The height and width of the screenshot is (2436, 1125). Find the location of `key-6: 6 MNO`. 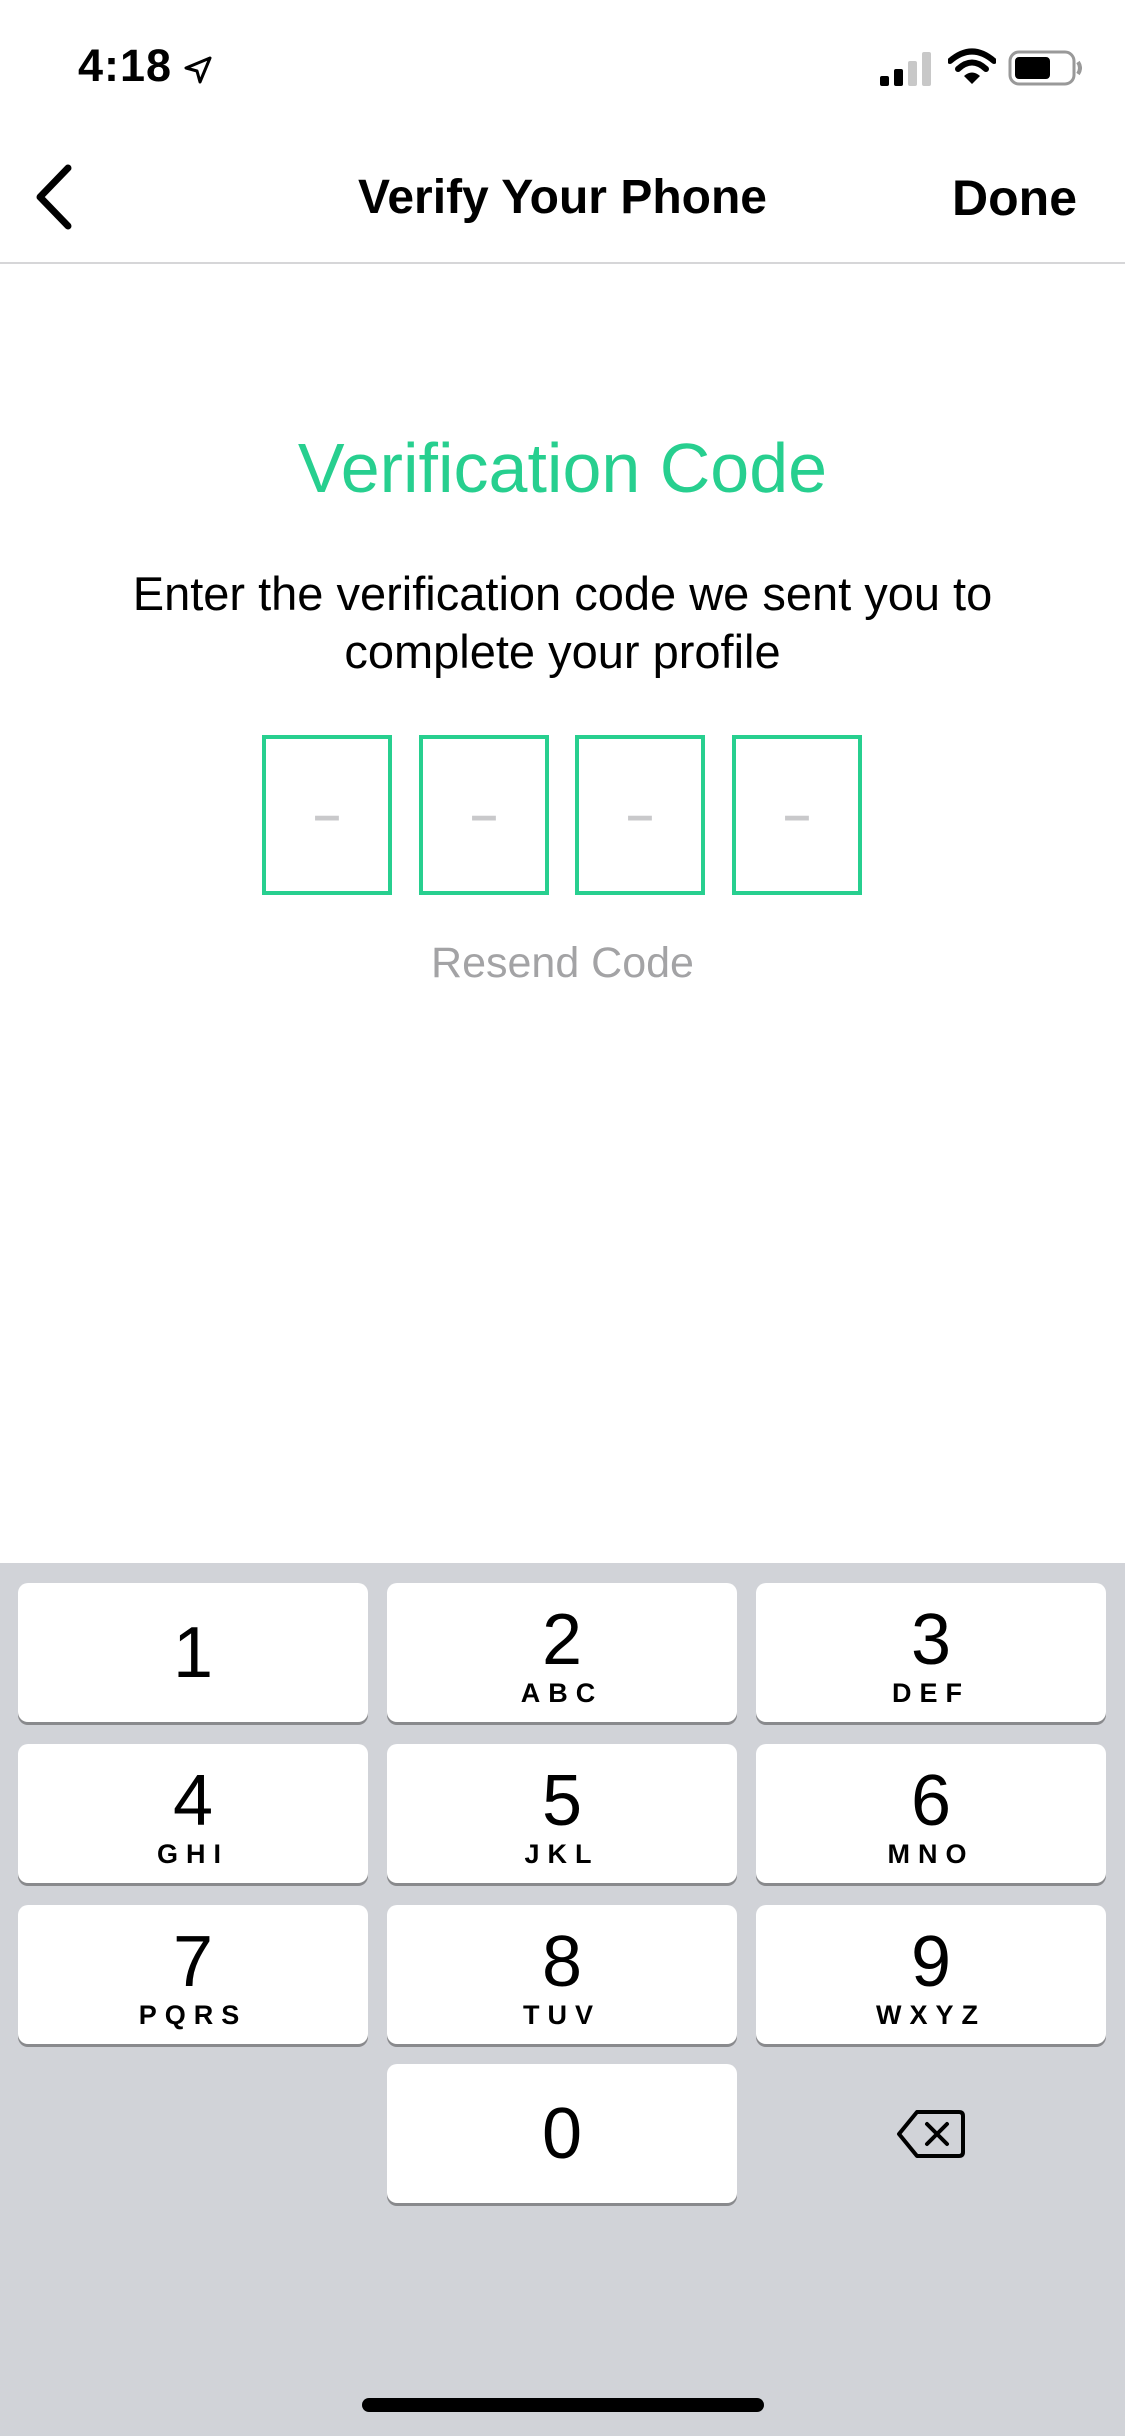

key-6: 6 MNO is located at coordinates (931, 1813).